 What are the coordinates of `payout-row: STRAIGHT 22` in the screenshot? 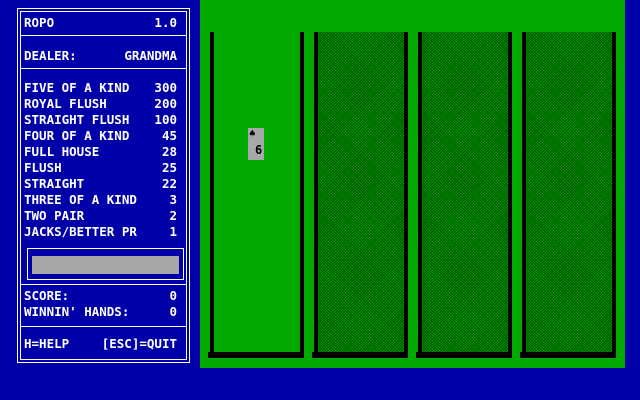 It's located at (100, 183).